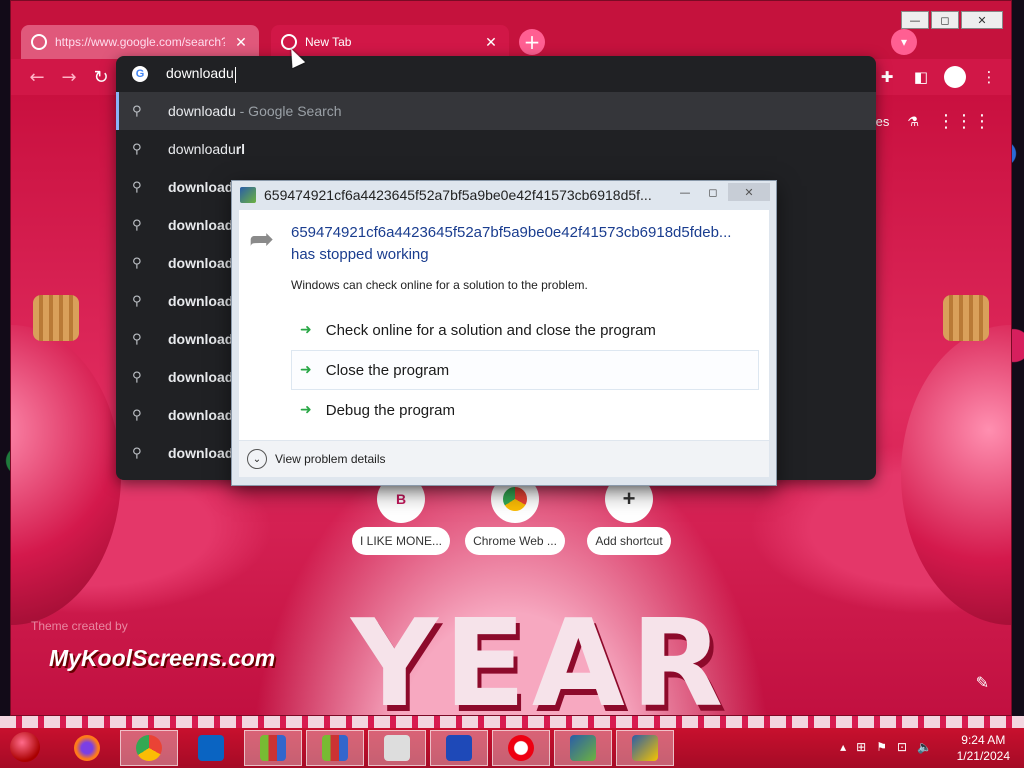 The image size is (1024, 768). Describe the element at coordinates (983, 748) in the screenshot. I see `taskbar-clock: 9:24 AM 1/21/2024` at that location.